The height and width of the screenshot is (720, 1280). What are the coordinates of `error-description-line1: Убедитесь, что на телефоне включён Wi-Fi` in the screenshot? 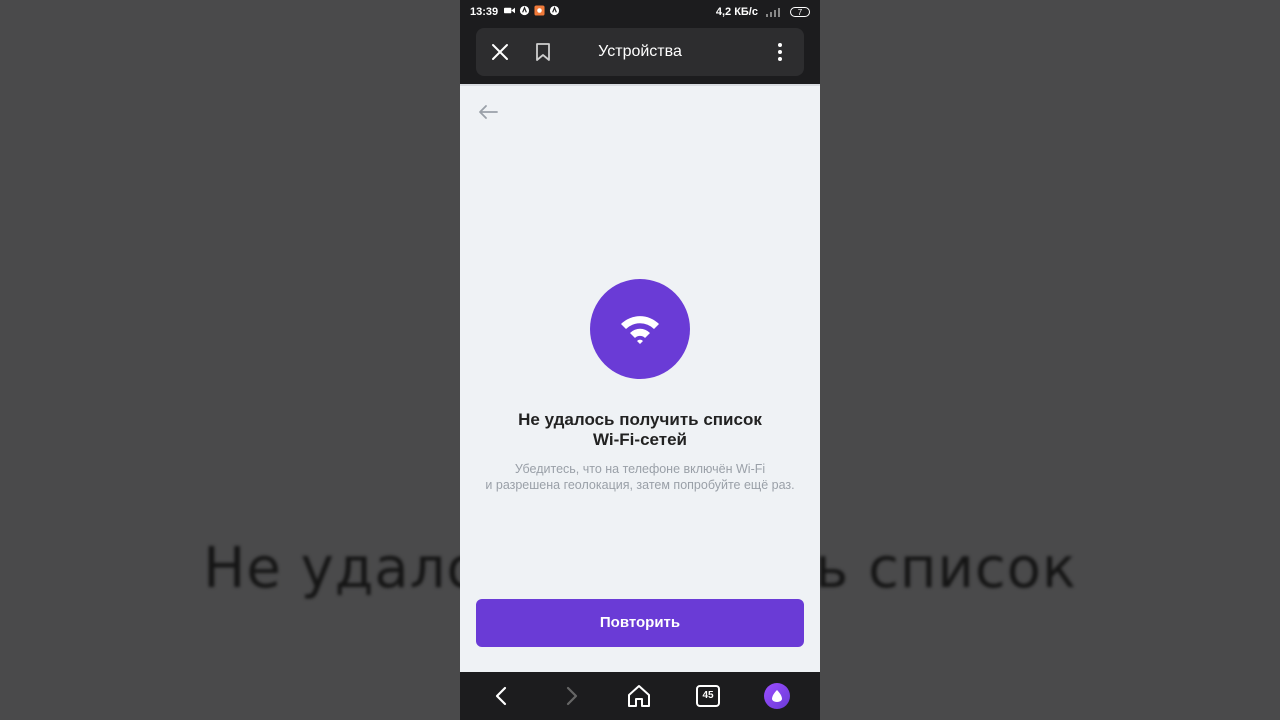 It's located at (640, 469).